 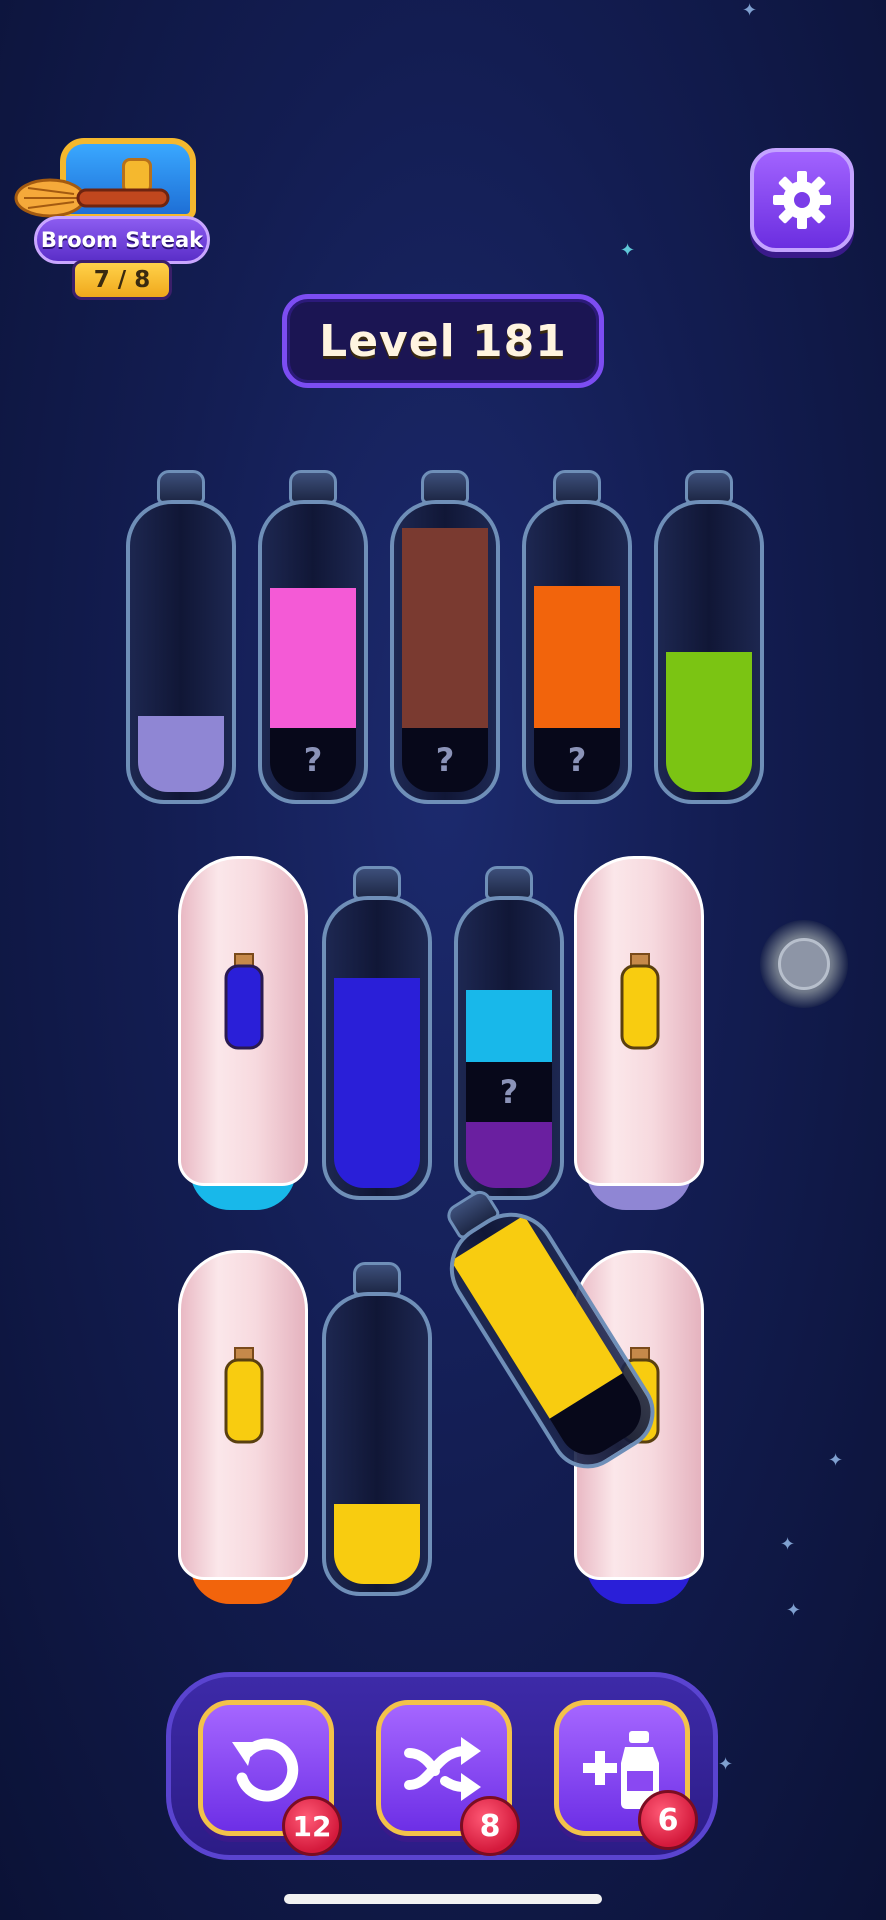 What do you see at coordinates (92, 198) in the screenshot?
I see `broom-icon` at bounding box center [92, 198].